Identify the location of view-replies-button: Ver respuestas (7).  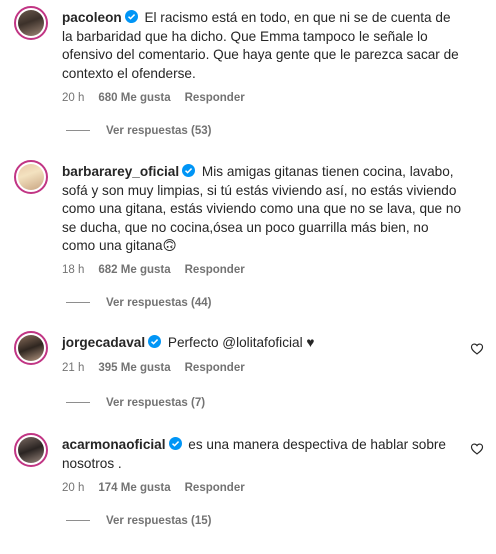
(135, 403).